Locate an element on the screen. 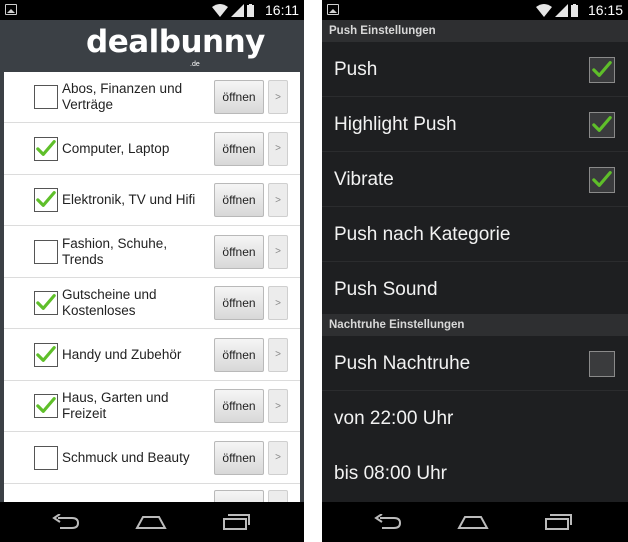  night-from-preference: von 22:00 Uhr is located at coordinates (475, 418).